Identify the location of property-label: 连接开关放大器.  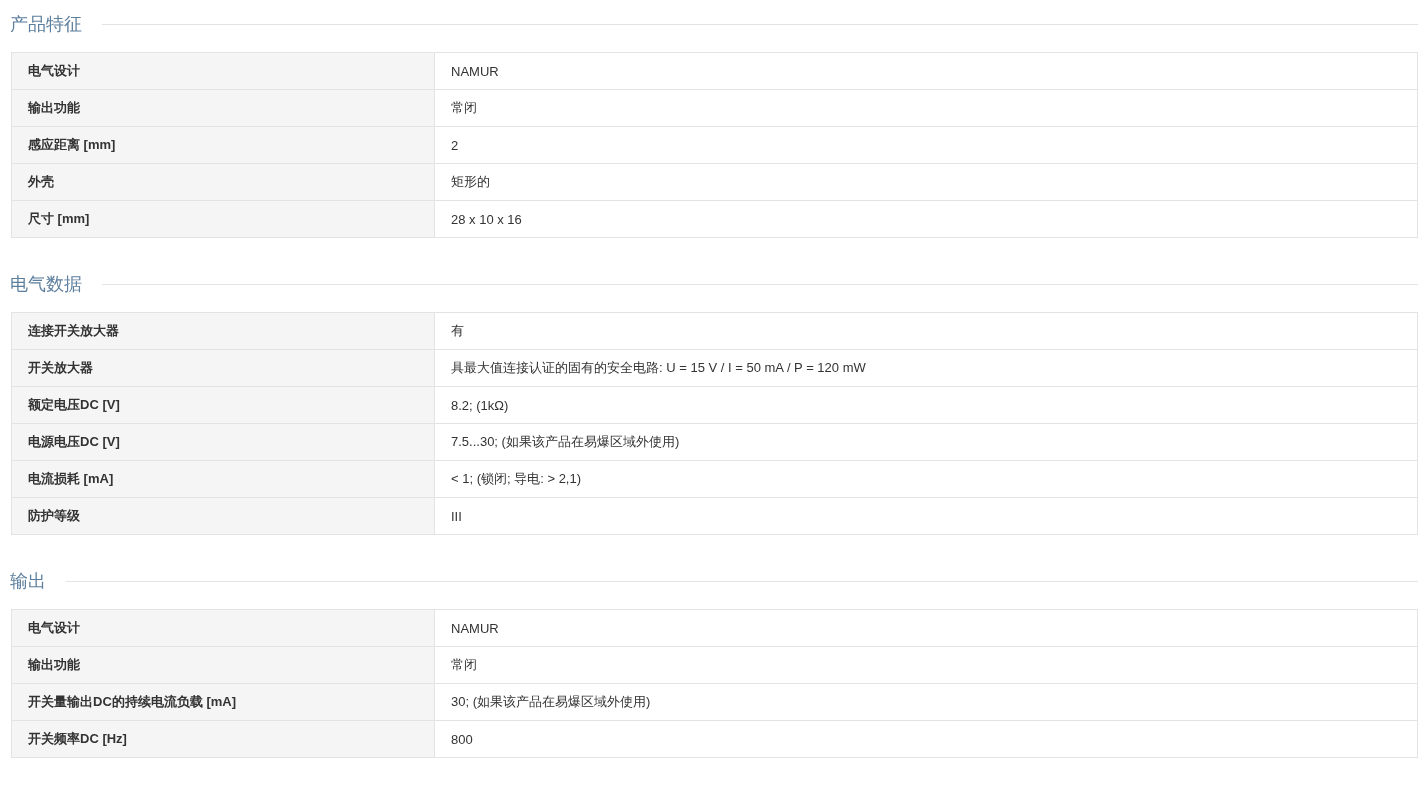
(223, 331).